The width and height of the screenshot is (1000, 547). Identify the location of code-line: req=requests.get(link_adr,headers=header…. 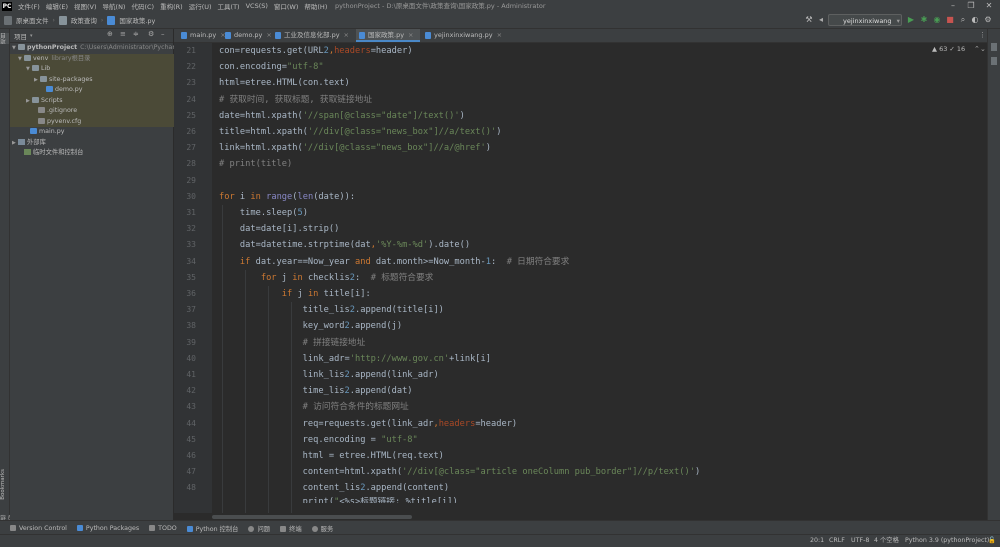
(368, 424).